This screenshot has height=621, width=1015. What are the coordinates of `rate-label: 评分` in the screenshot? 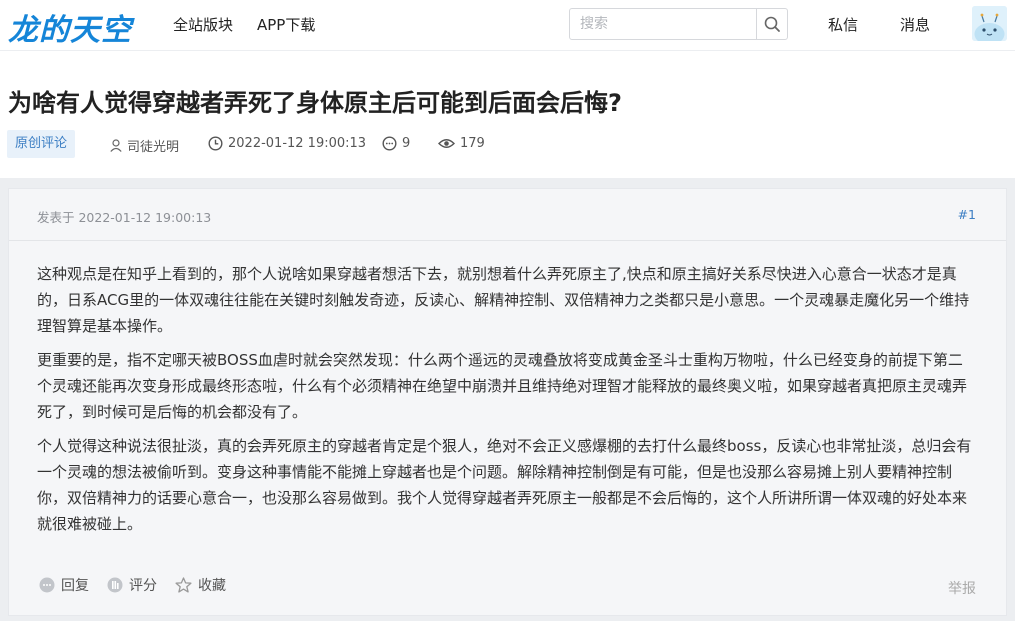 It's located at (143, 586).